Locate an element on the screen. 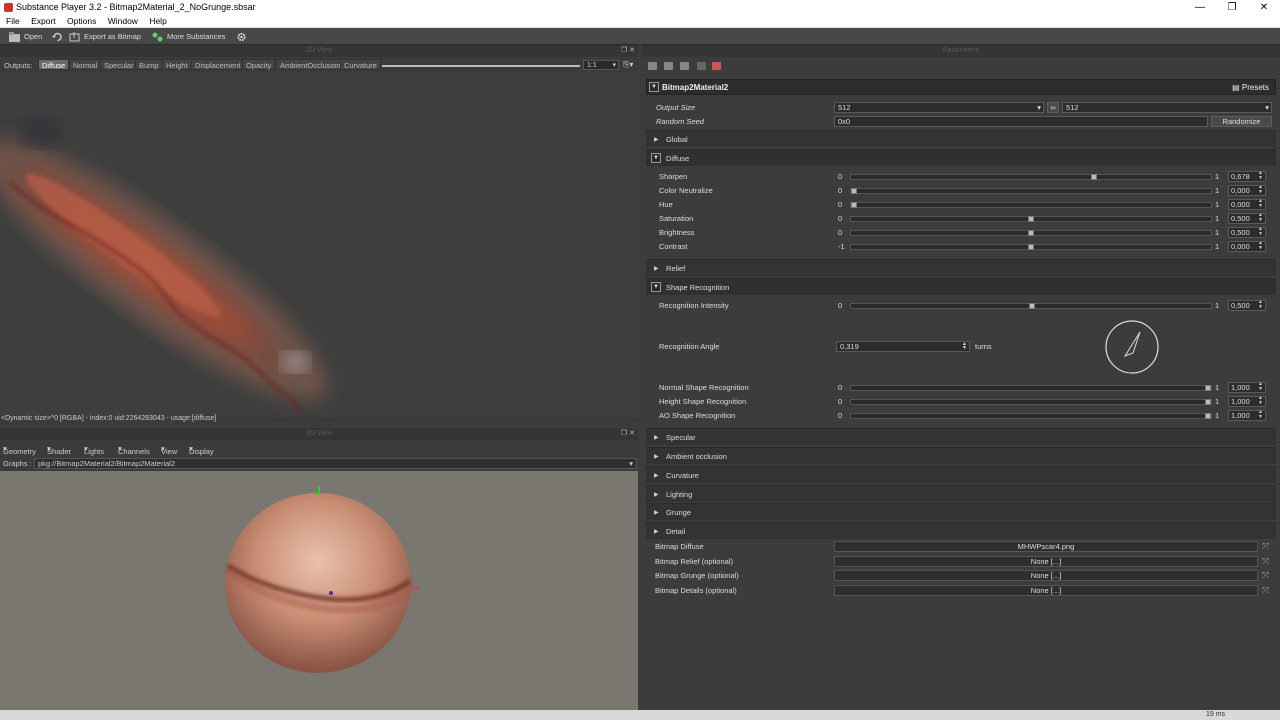 The image size is (1280, 720). section-grunge: ▶ Grunge is located at coordinates (961, 511).